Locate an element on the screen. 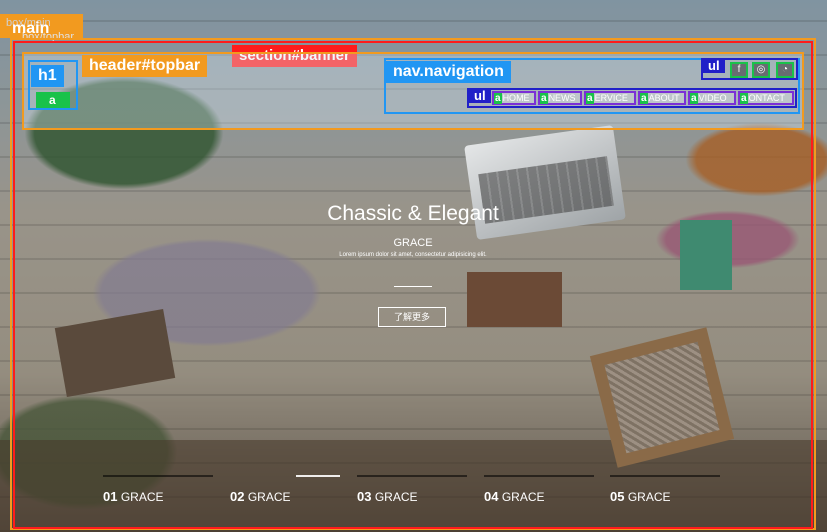 The height and width of the screenshot is (532, 827). nav-service: a ERVICE is located at coordinates (610, 98).